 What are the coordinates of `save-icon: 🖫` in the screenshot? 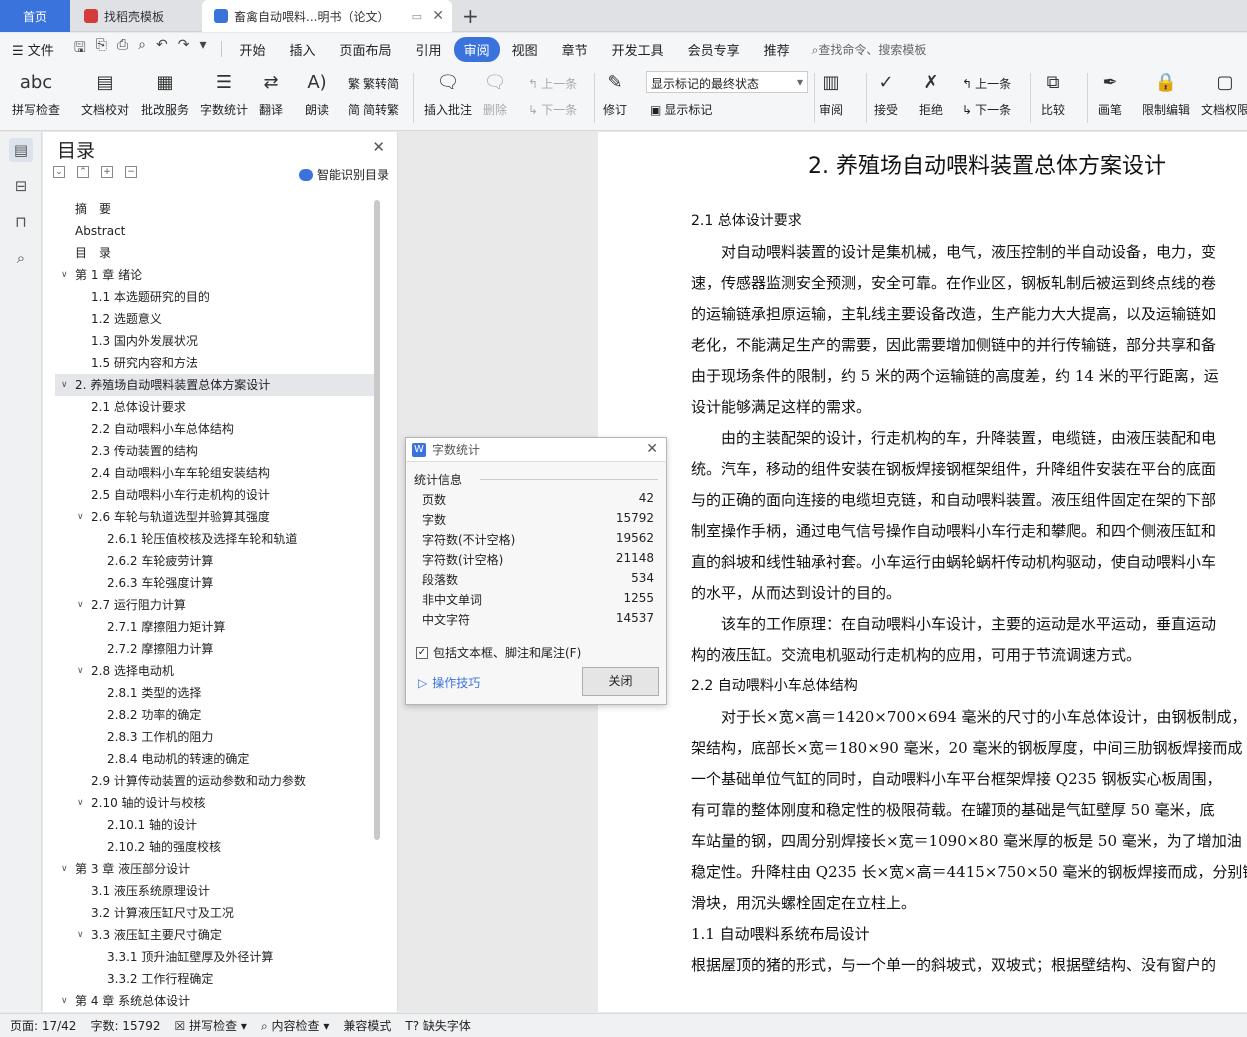 It's located at (80, 49).